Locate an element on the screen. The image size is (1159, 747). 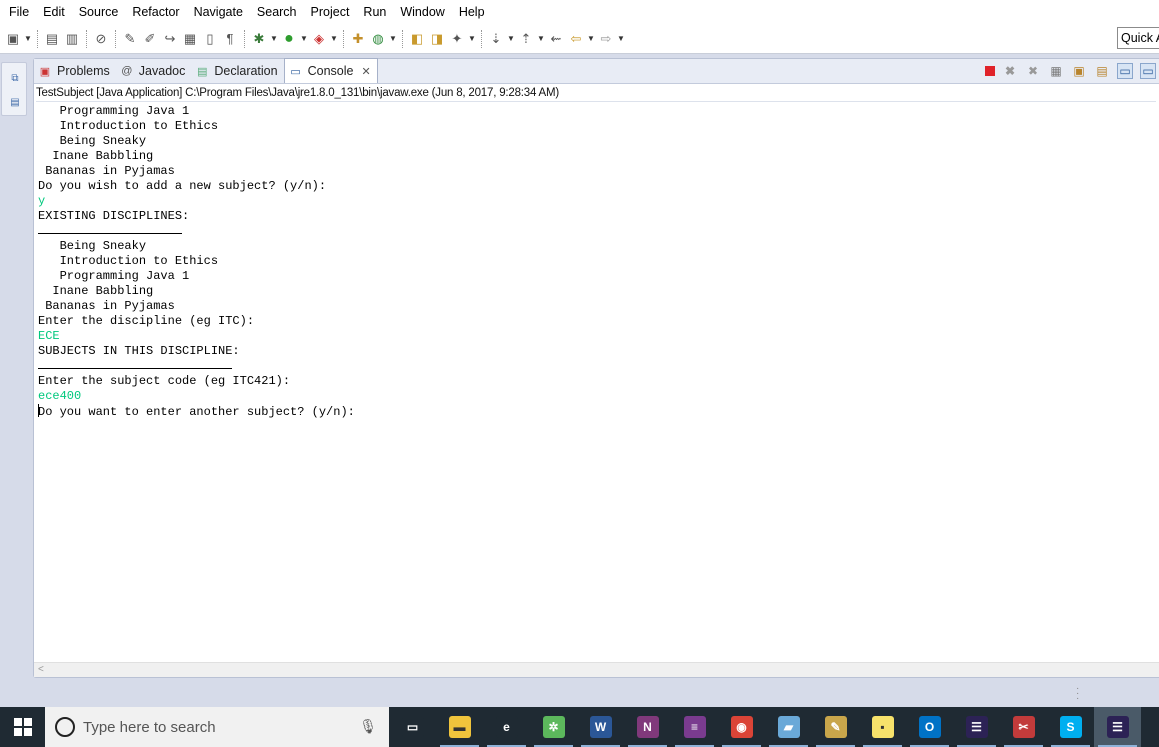
winrar-icon: ≡ is located at coordinates (694, 727).